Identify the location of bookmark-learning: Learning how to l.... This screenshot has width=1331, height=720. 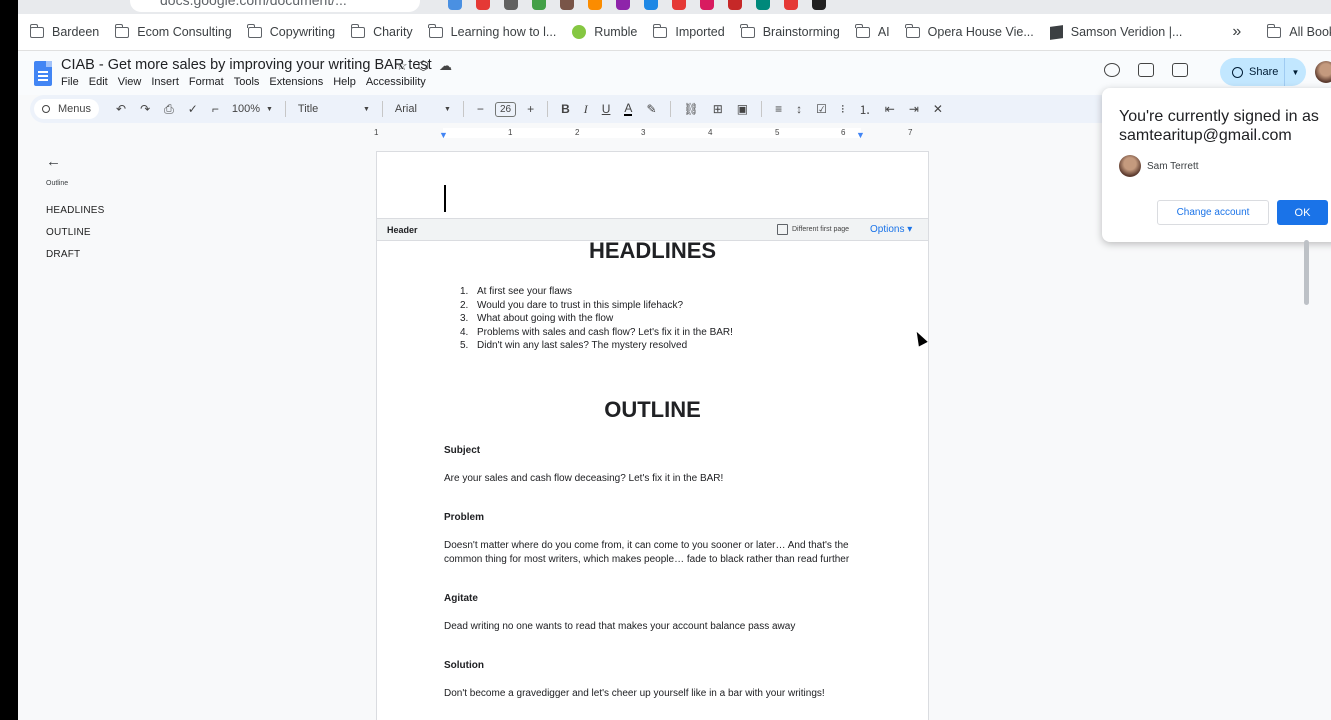
(492, 31).